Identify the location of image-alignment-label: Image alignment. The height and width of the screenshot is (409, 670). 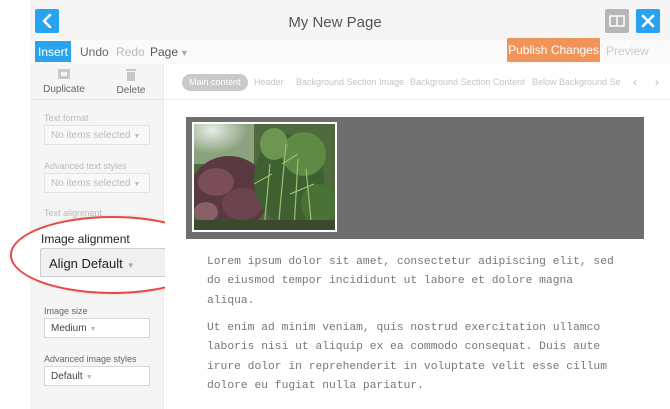
(85, 239).